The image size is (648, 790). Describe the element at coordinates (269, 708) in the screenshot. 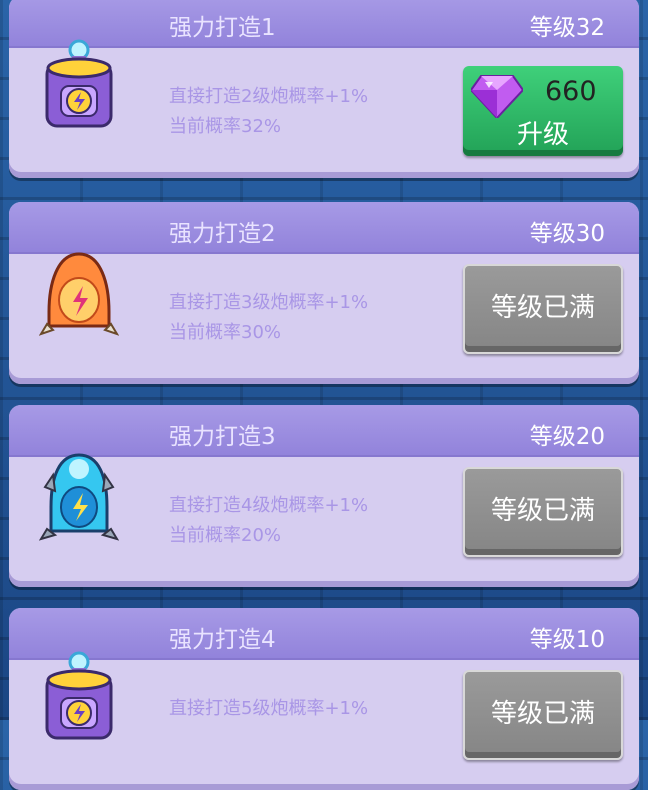

I see `card-description: 直接打造5级炮概率+1%` at that location.